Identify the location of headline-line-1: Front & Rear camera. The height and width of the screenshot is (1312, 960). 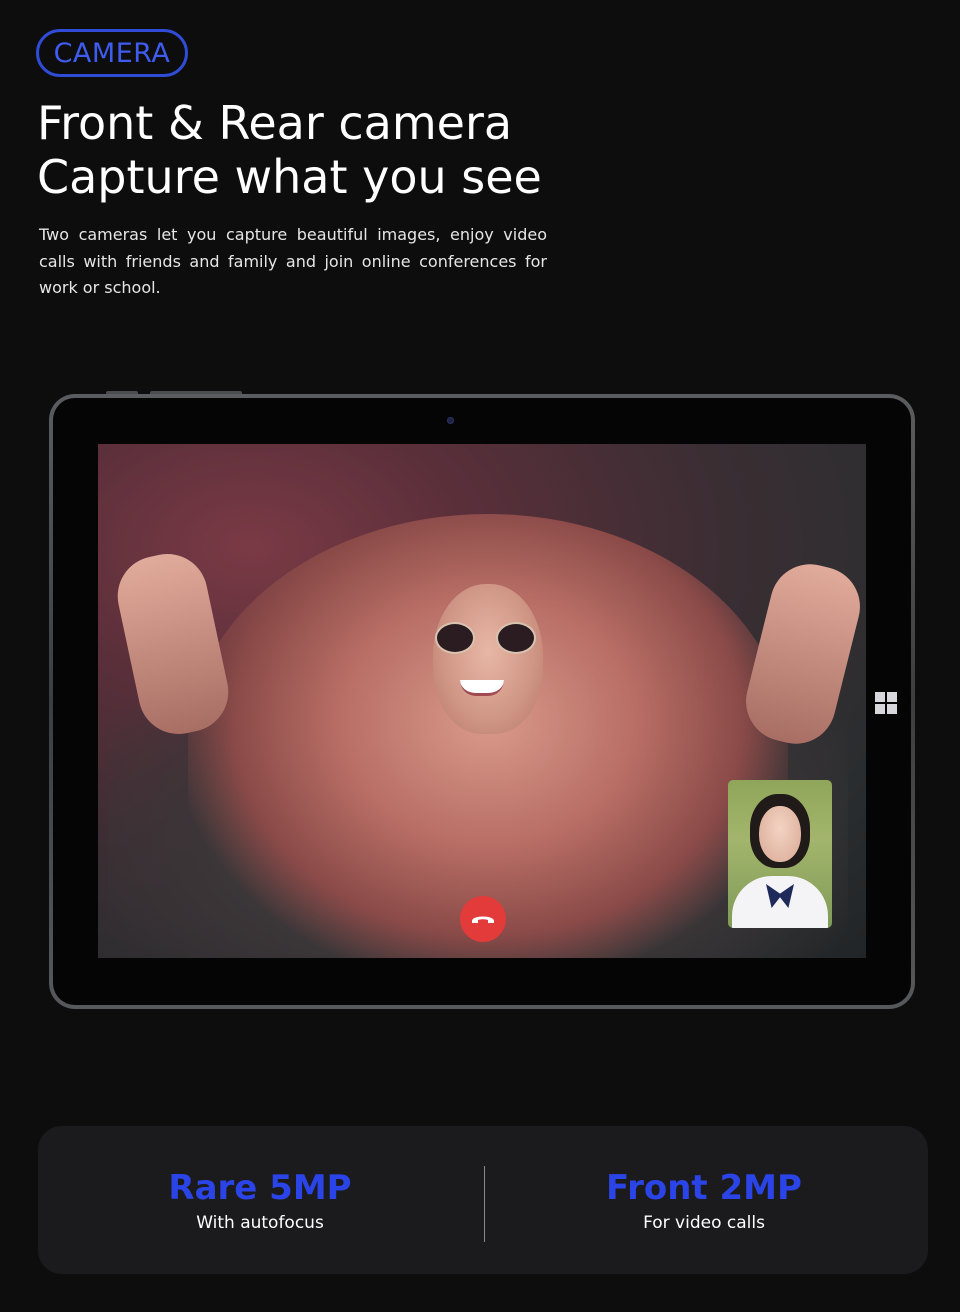
(275, 123).